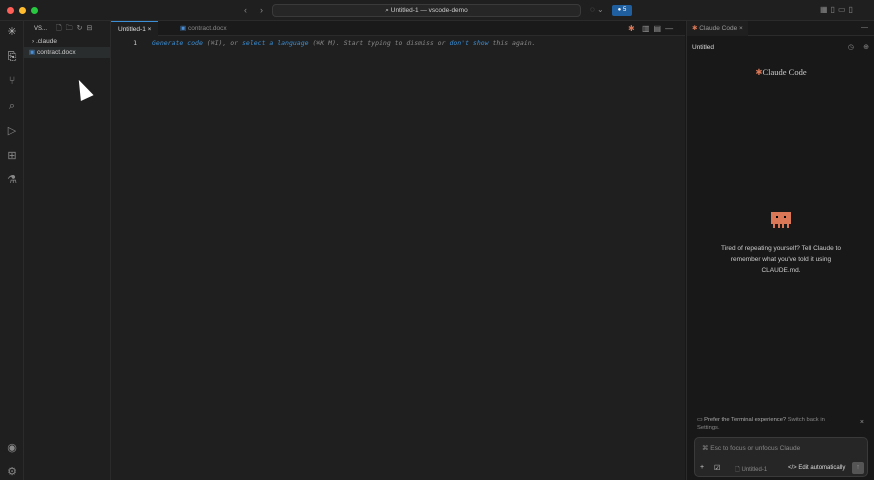 The height and width of the screenshot is (480, 874). I want to click on source-control-icon: ⑂, so click(12, 81).